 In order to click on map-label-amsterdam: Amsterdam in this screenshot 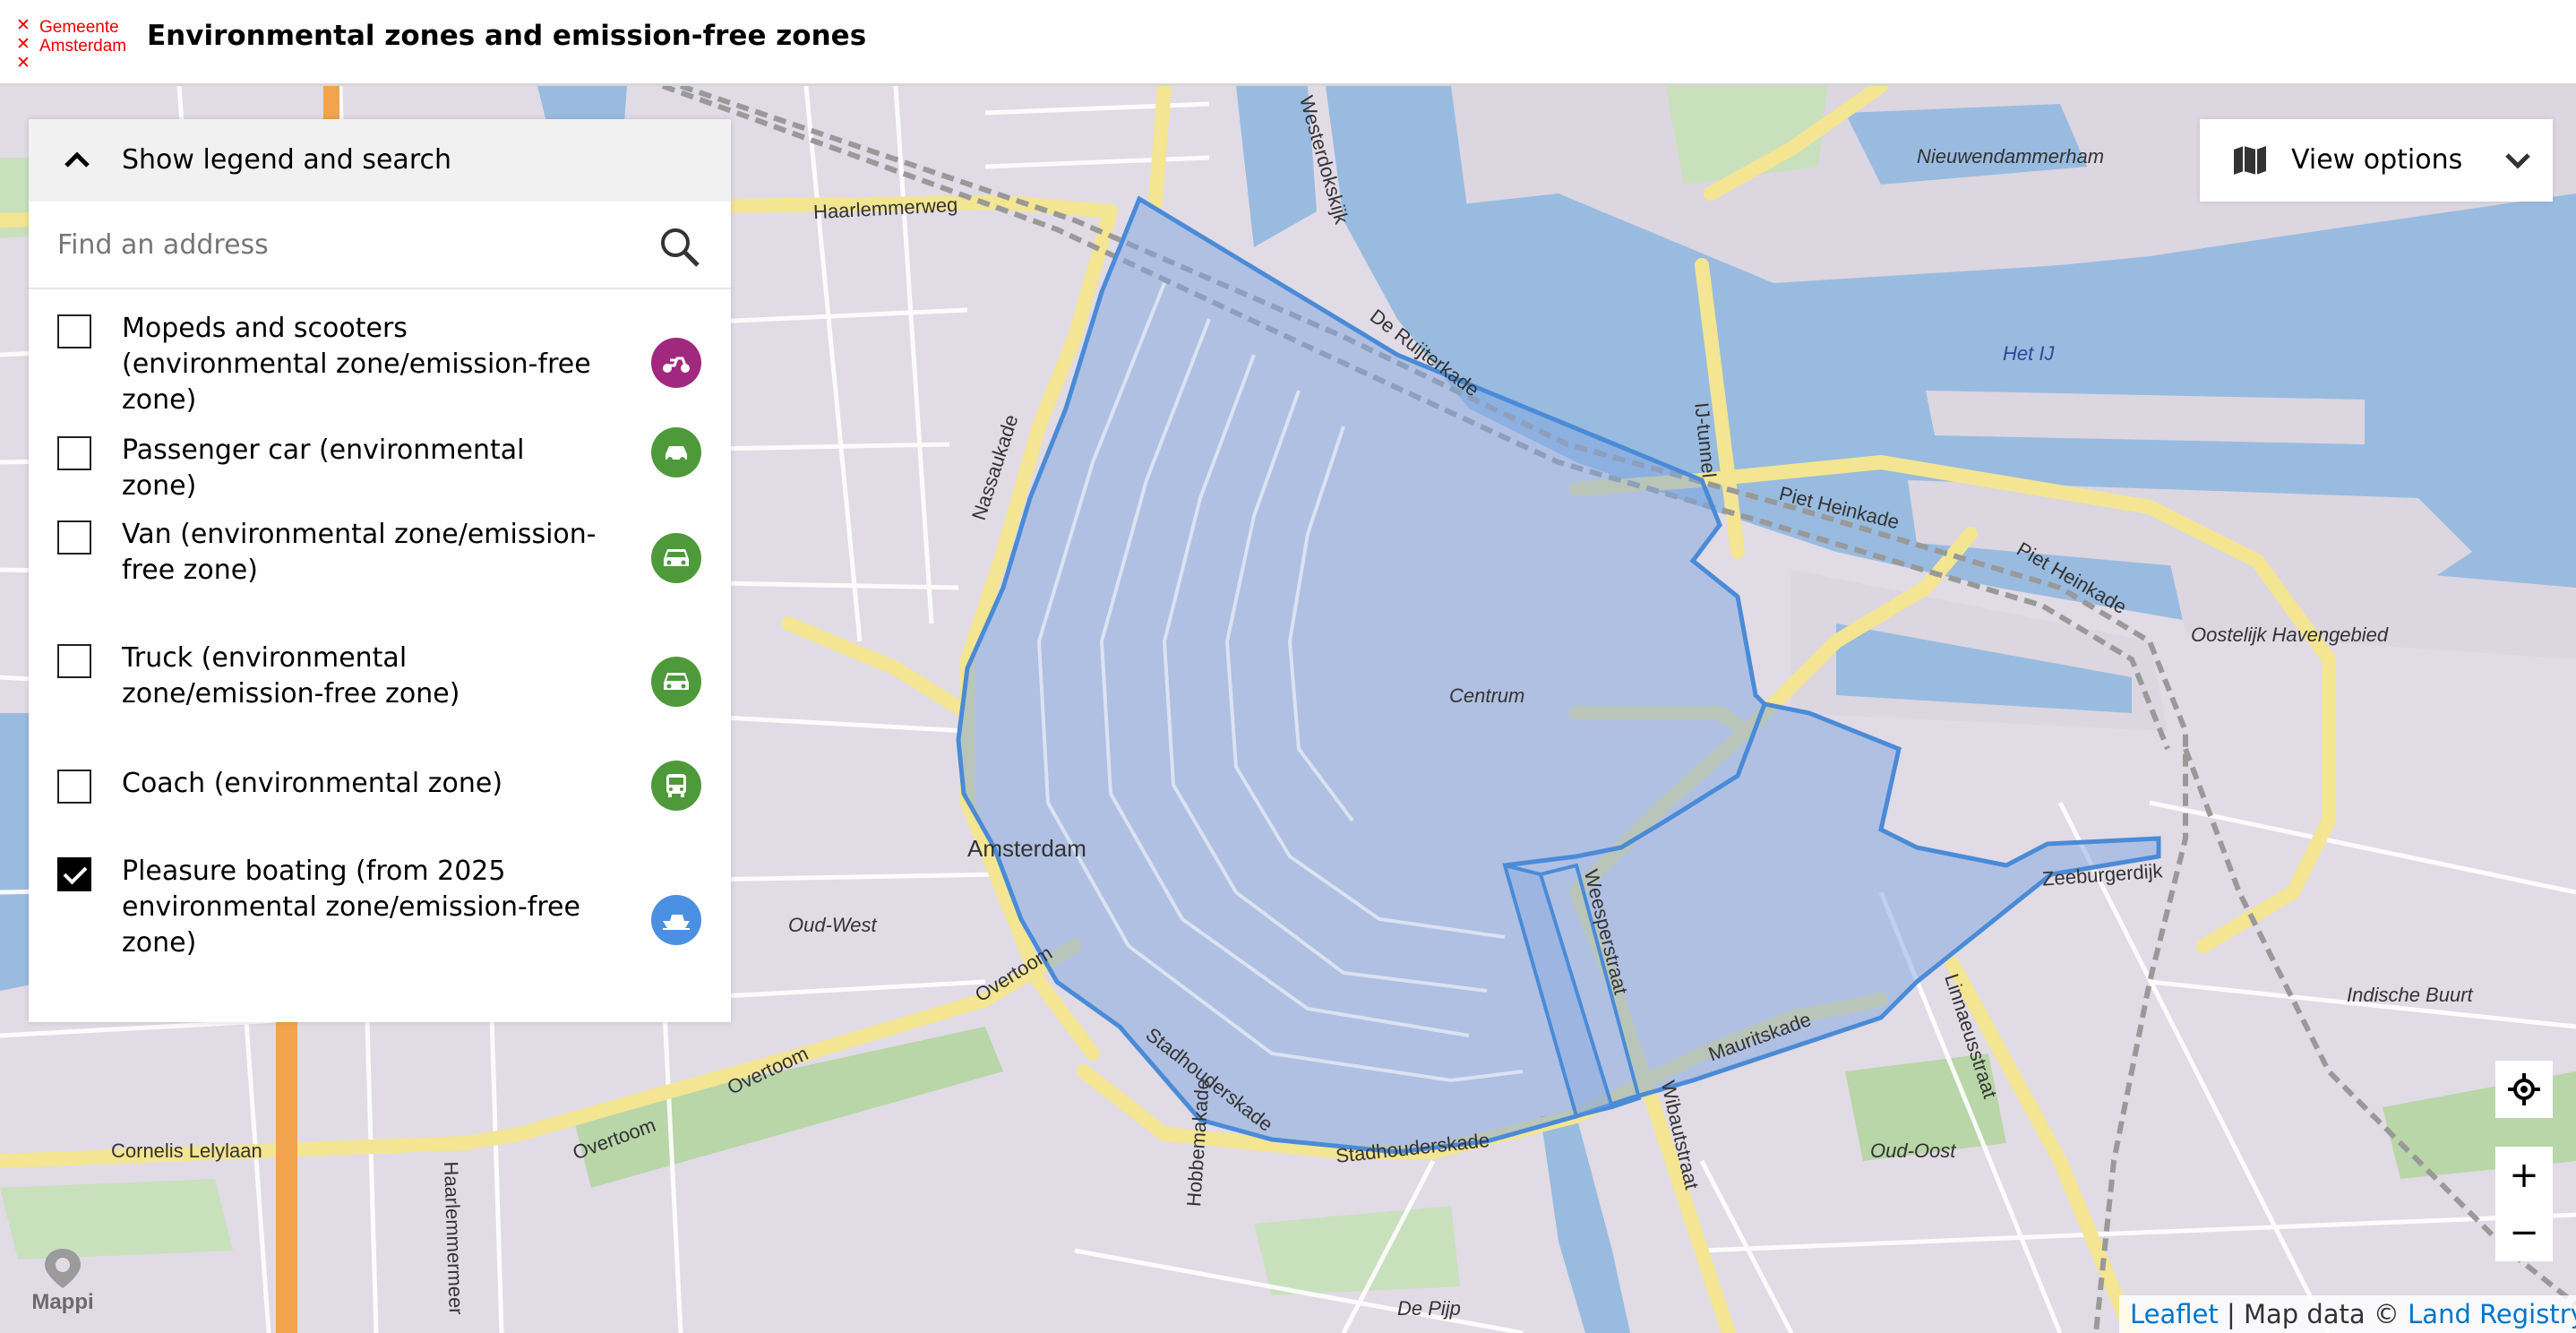, I will do `click(1026, 848)`.